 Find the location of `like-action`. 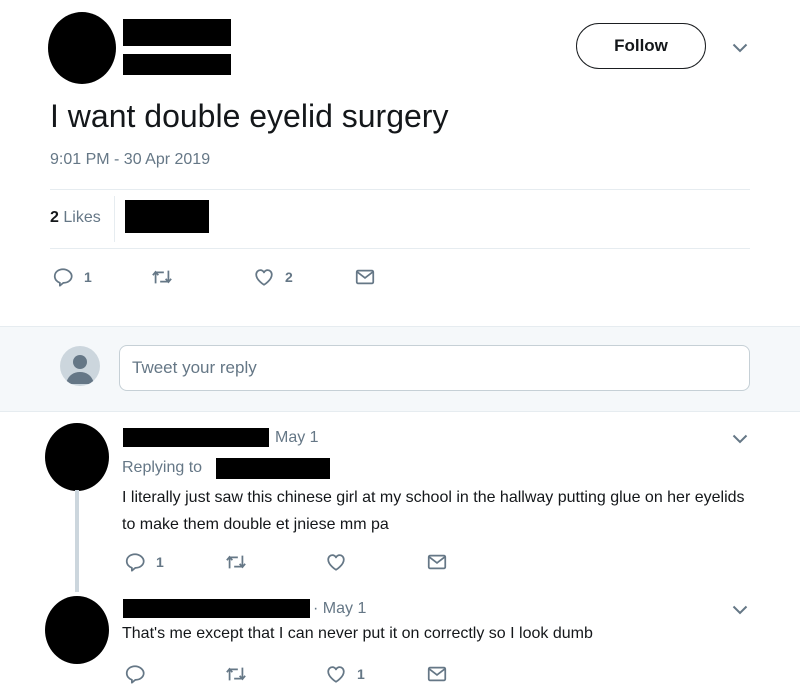

like-action is located at coordinates (341, 562).